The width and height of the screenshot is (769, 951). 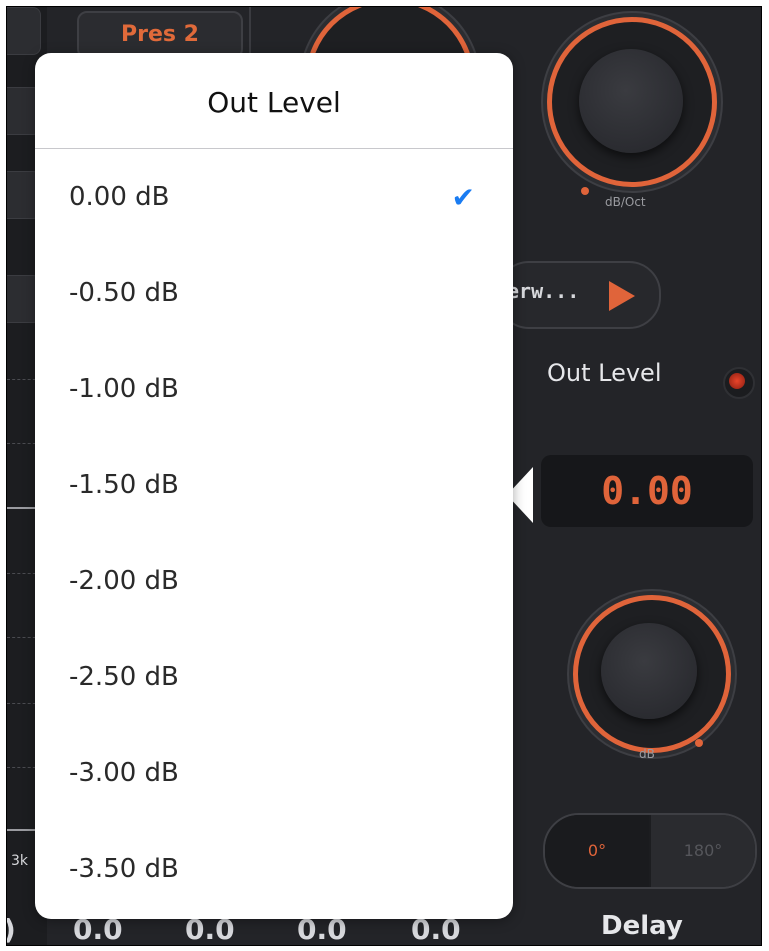 What do you see at coordinates (737, 381) in the screenshot?
I see `led-light-icon` at bounding box center [737, 381].